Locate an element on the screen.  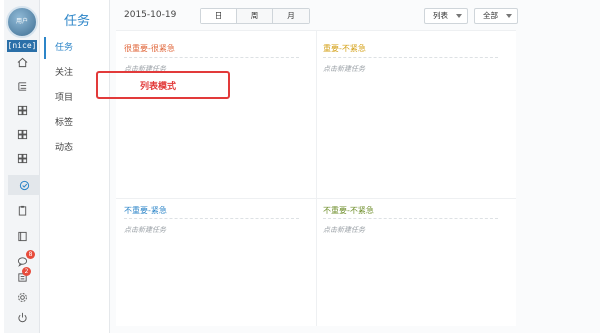
quadrant-divider-horizontal is located at coordinates (316, 198).